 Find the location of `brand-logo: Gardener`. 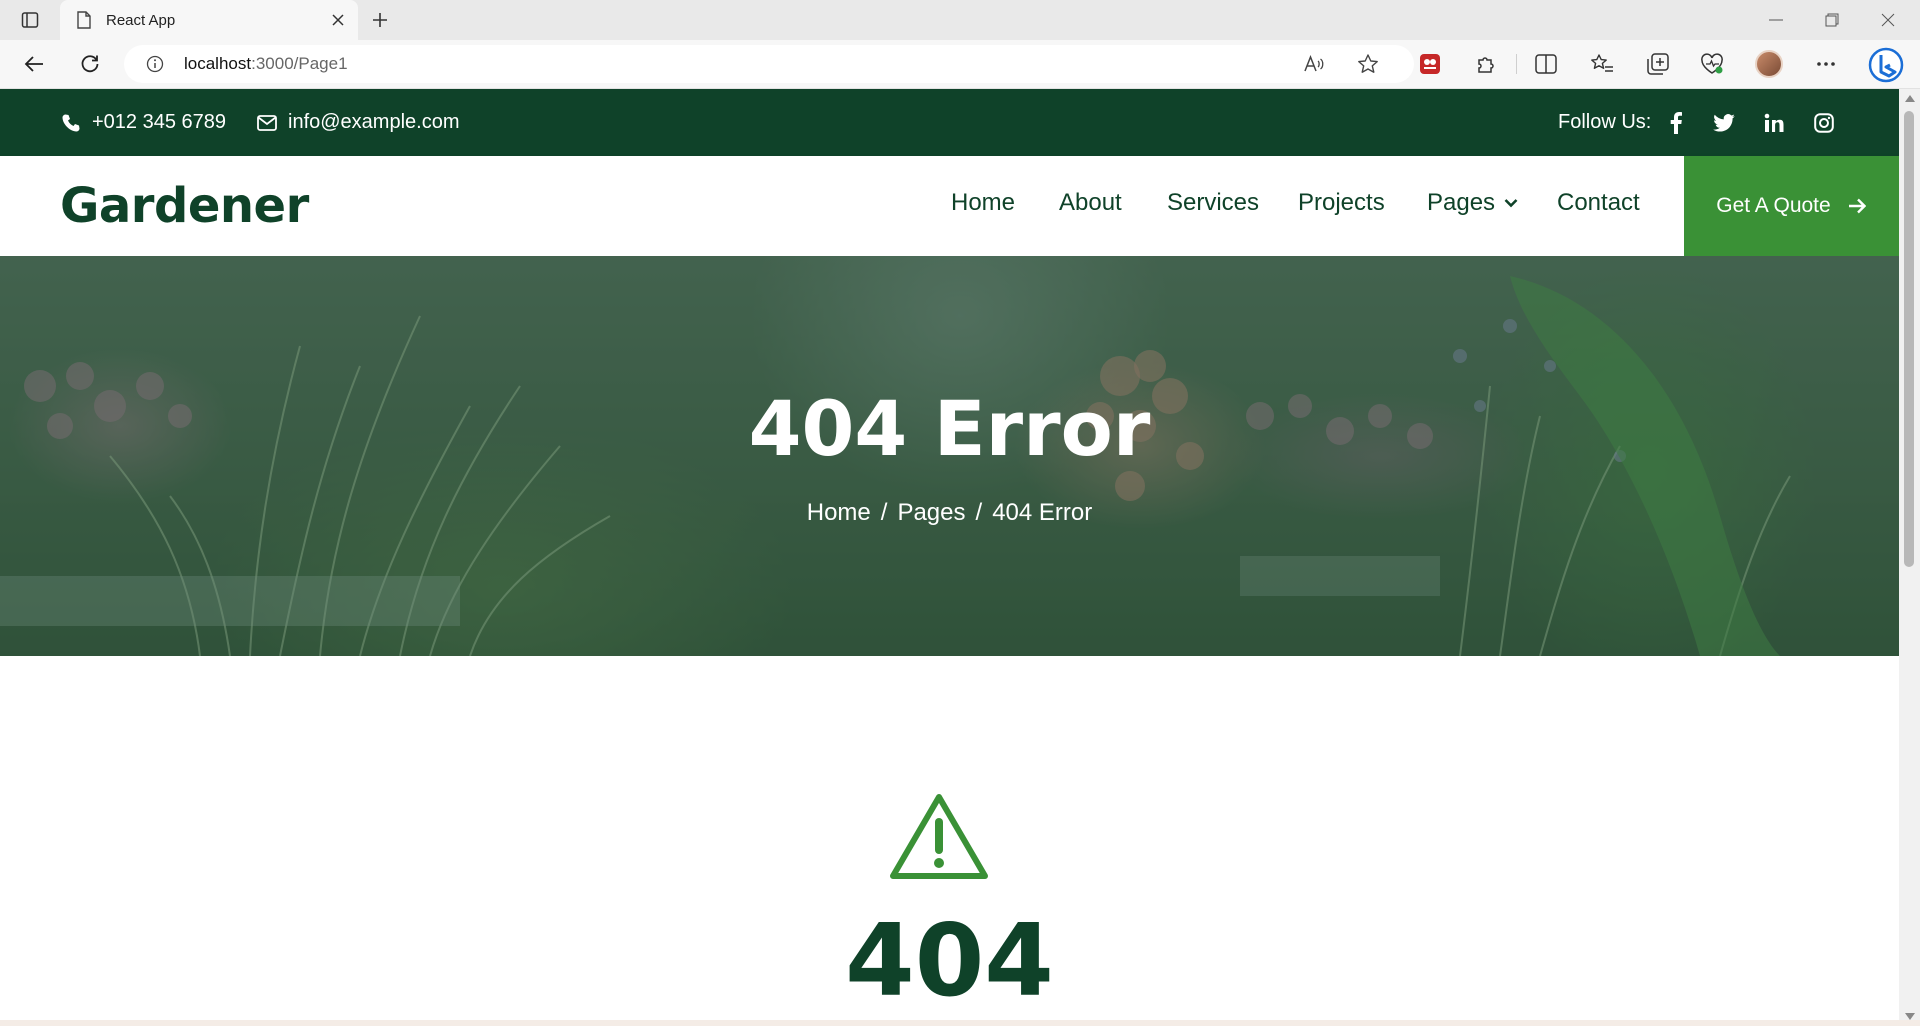

brand-logo: Gardener is located at coordinates (184, 206).